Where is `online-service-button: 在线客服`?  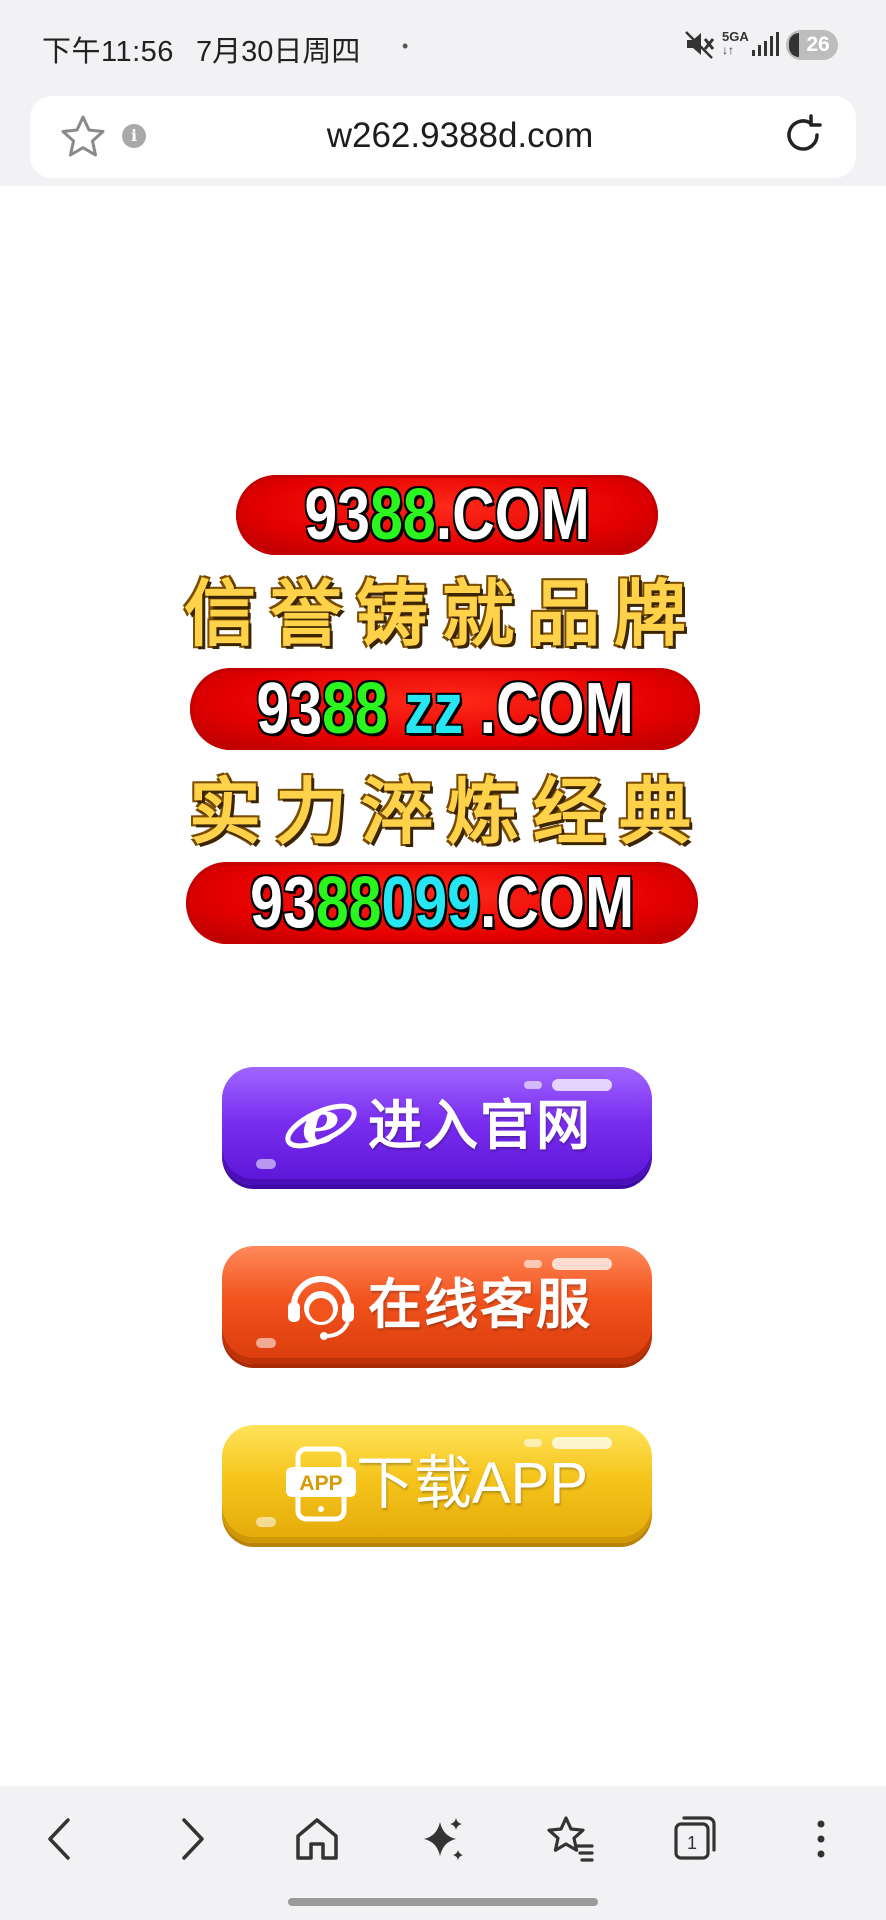
online-service-button: 在线客服 is located at coordinates (437, 1305).